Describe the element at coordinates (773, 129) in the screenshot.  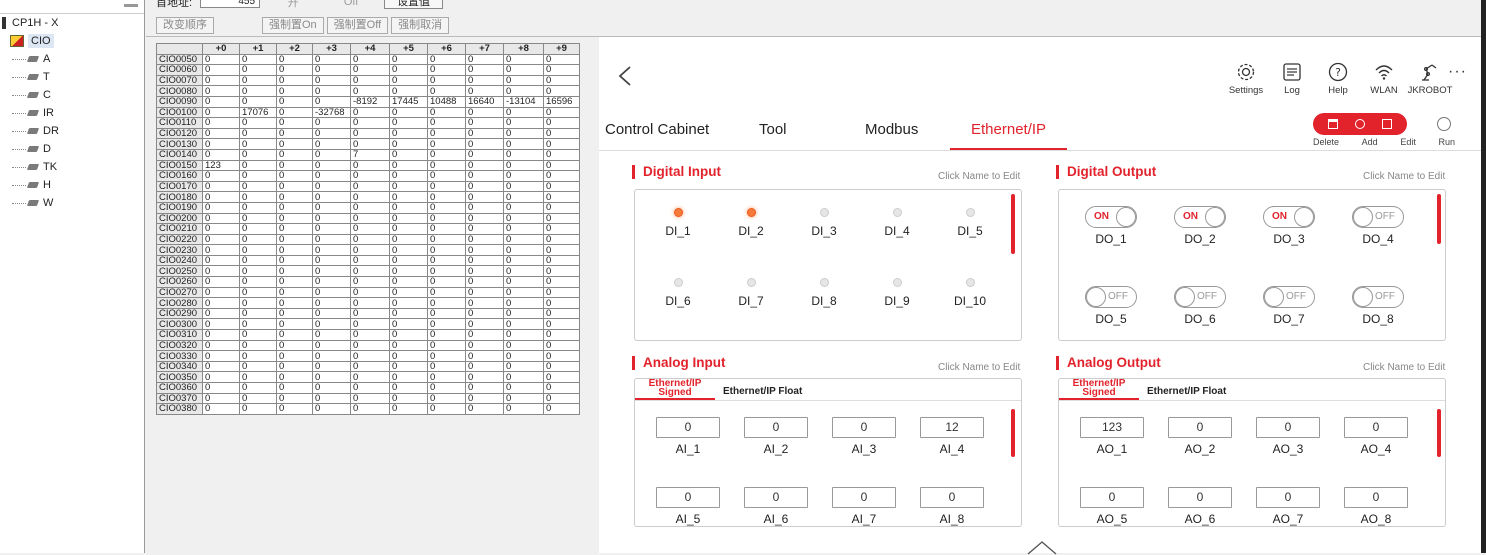
I see `tab-tool: Tool` at that location.